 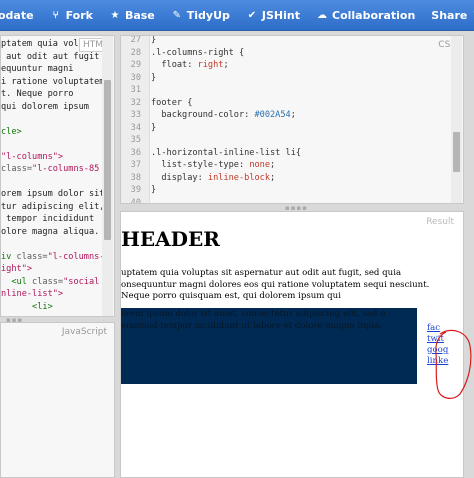 I want to click on red-annotation-circle, so click(x=453, y=364).